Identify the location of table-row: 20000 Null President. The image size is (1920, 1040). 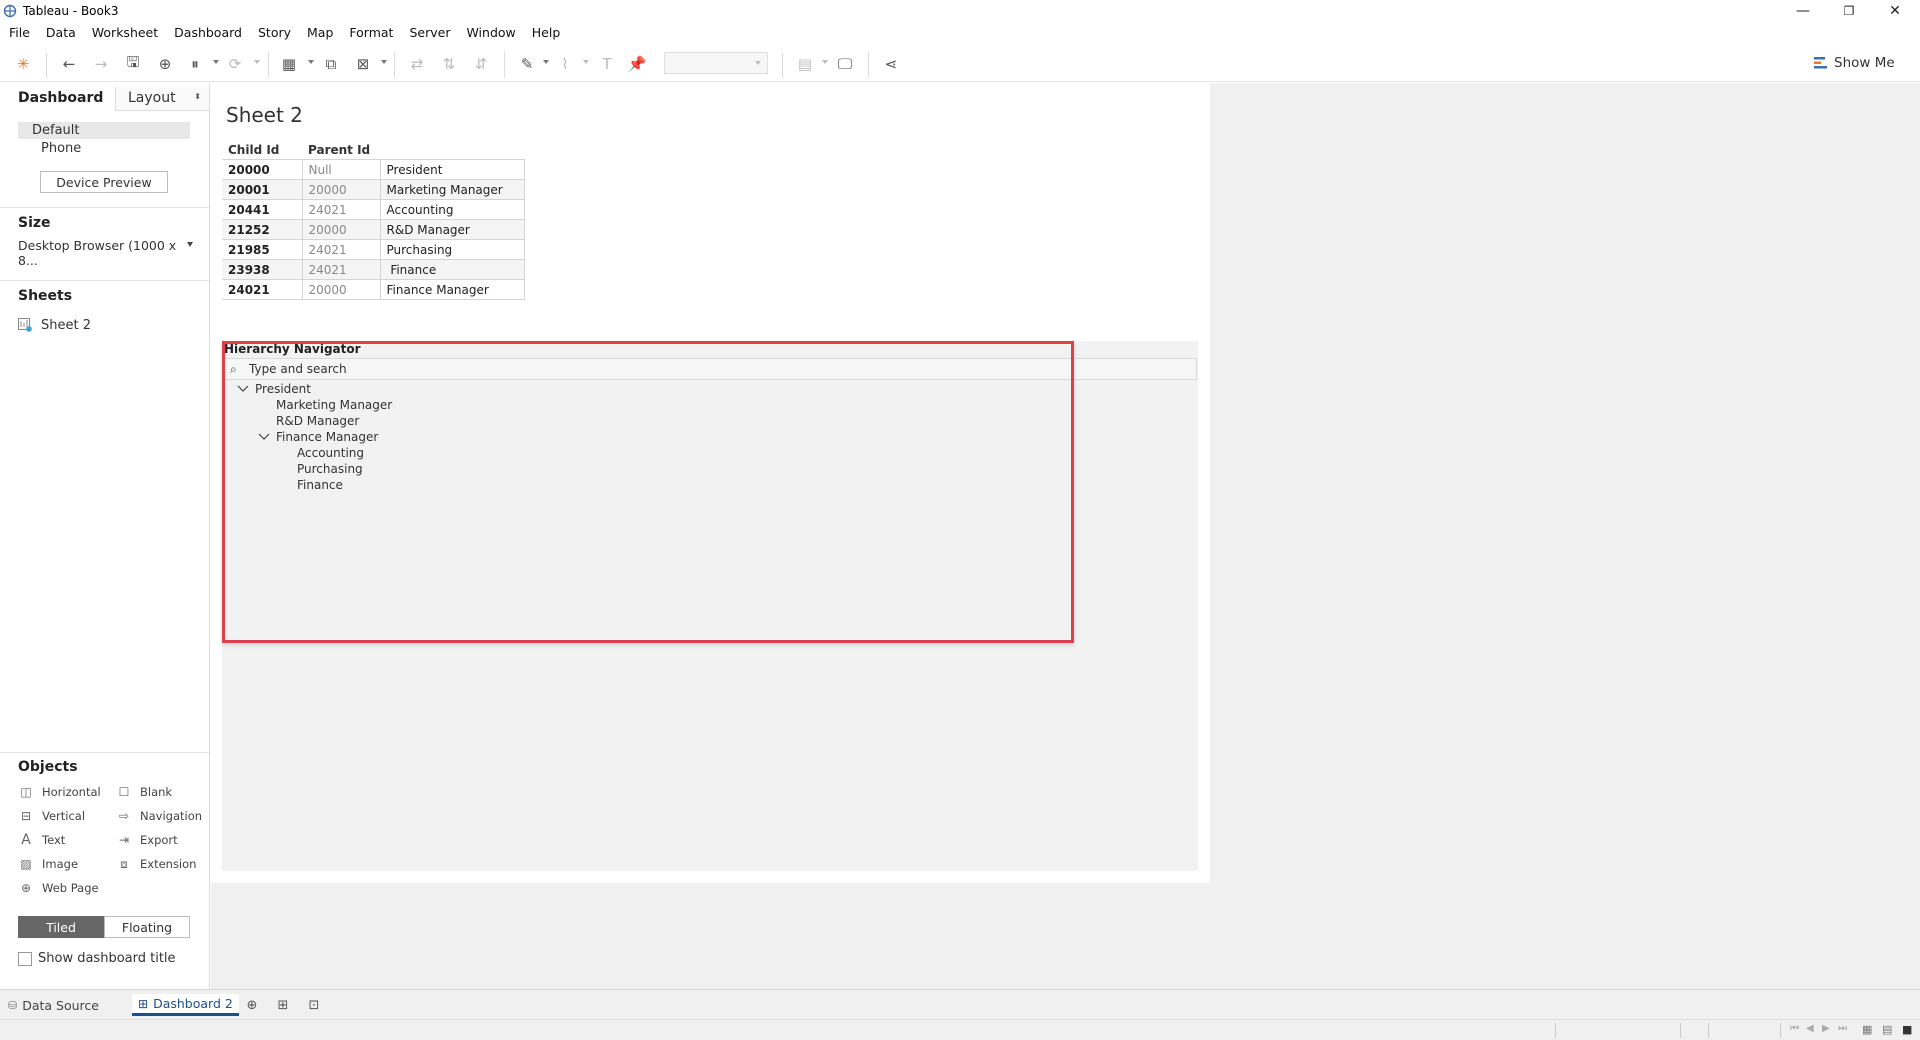
(373, 169).